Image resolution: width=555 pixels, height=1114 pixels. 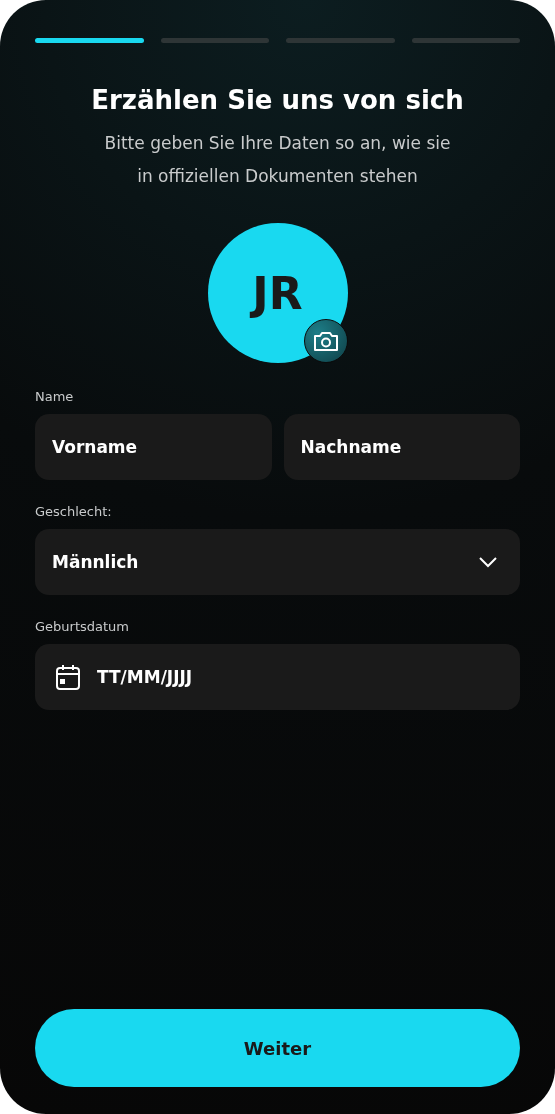 What do you see at coordinates (277, 160) in the screenshot?
I see `page-subtitle: Bitte geben Sie Ihre Daten so an, wie sie in offiziellen Dokumenten stehen` at bounding box center [277, 160].